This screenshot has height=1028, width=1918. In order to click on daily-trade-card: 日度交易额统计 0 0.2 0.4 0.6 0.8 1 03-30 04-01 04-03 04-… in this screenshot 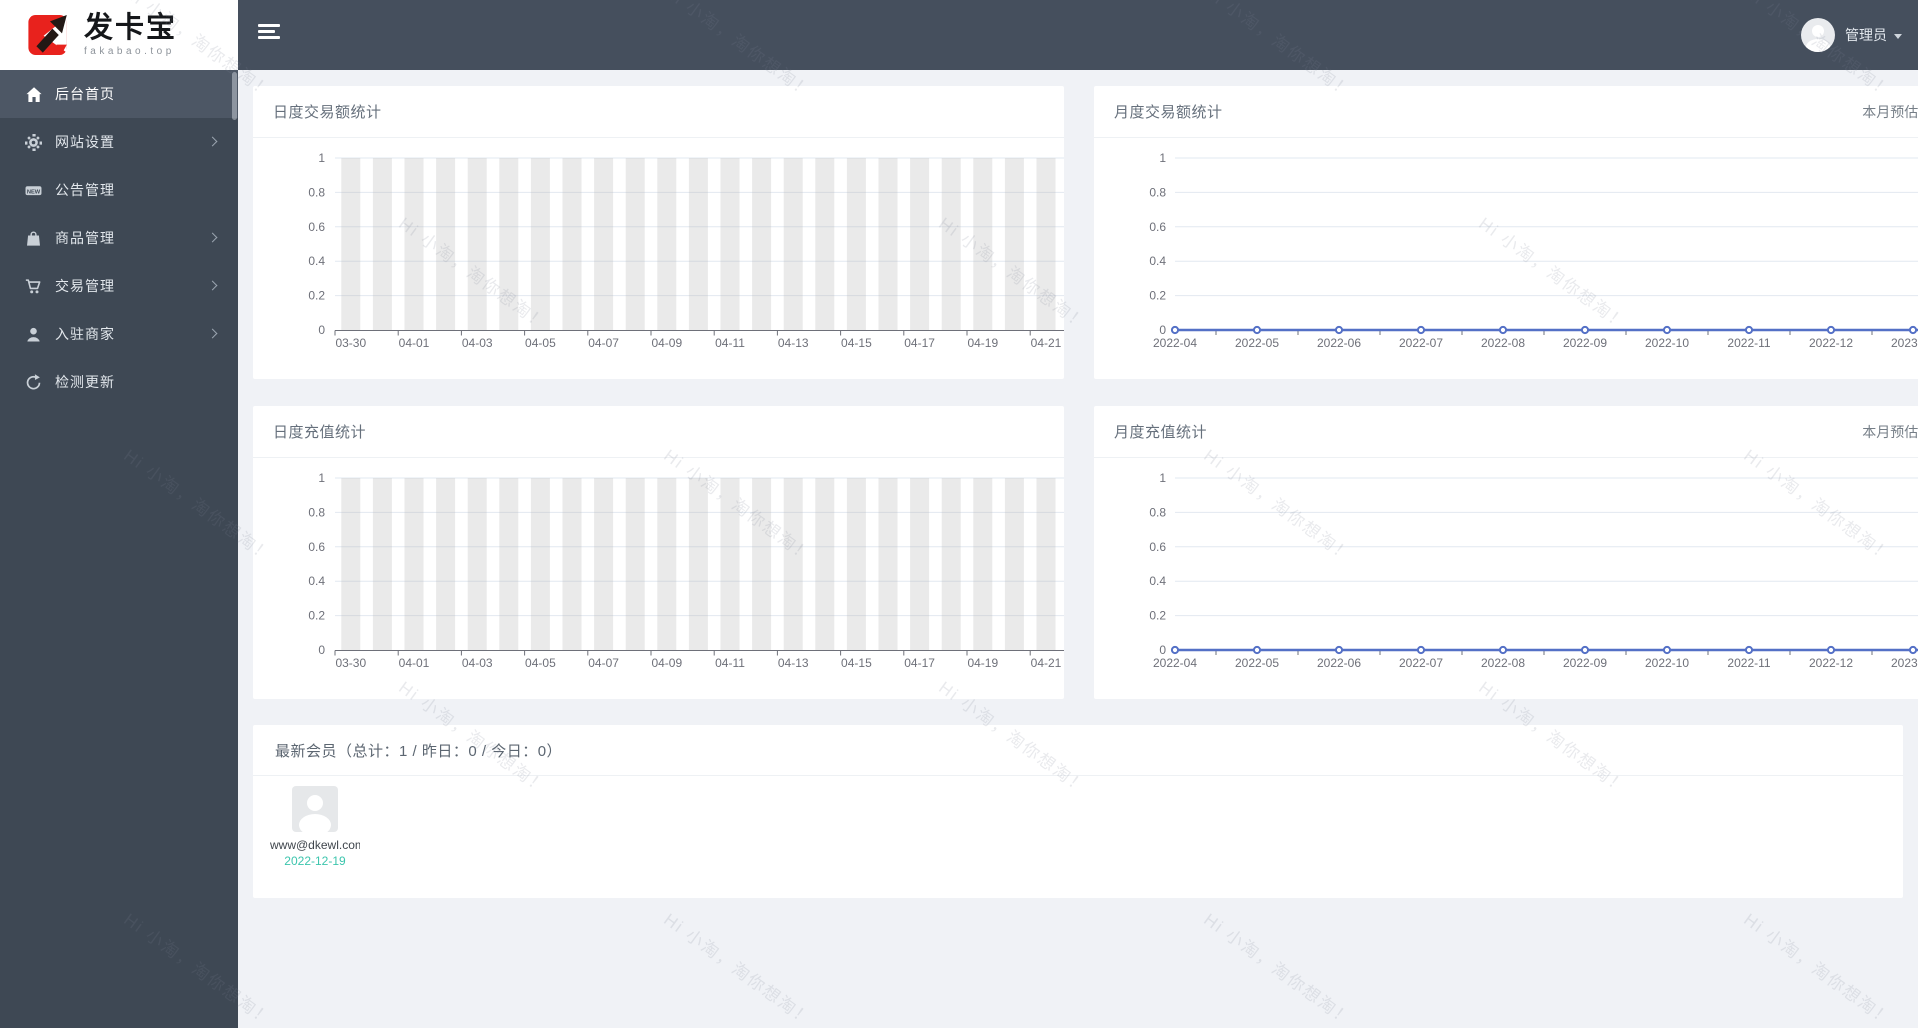, I will do `click(658, 232)`.